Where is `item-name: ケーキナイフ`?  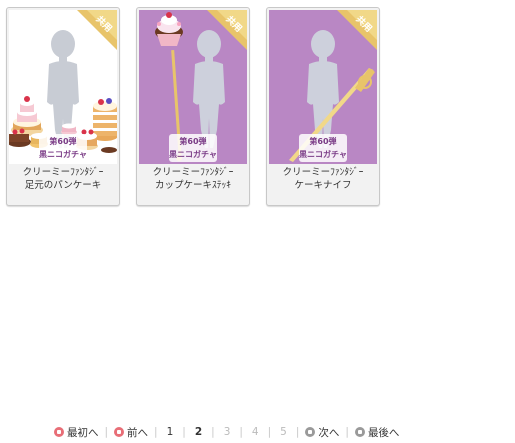
item-name: ケーキナイフ is located at coordinates (323, 185).